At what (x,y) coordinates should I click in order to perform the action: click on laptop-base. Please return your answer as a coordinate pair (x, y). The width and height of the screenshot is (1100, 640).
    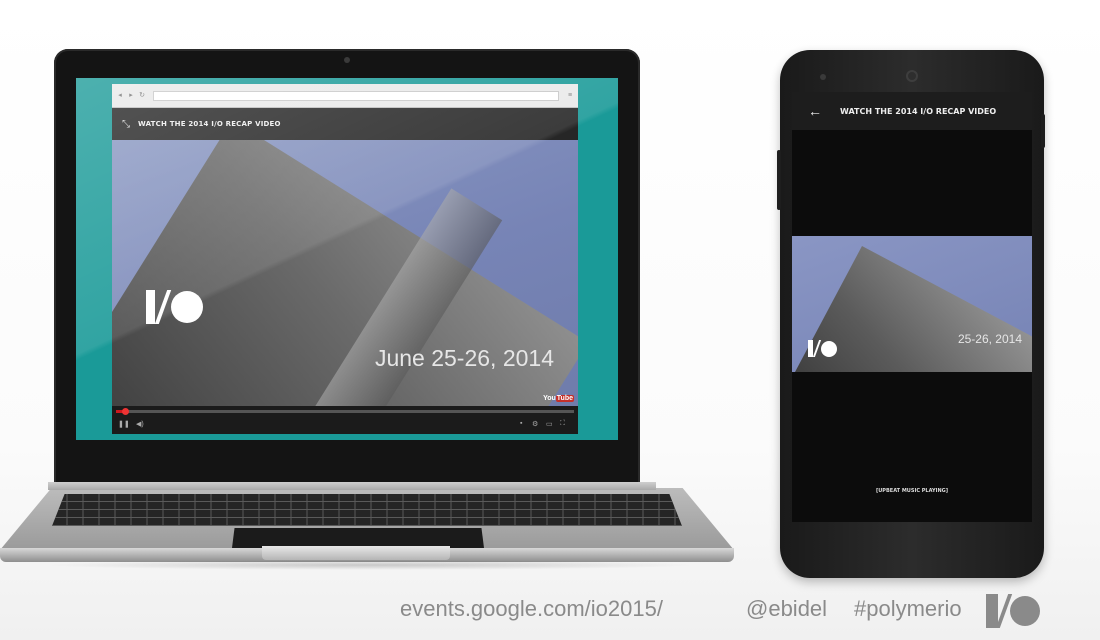
    Looking at the image, I should click on (367, 527).